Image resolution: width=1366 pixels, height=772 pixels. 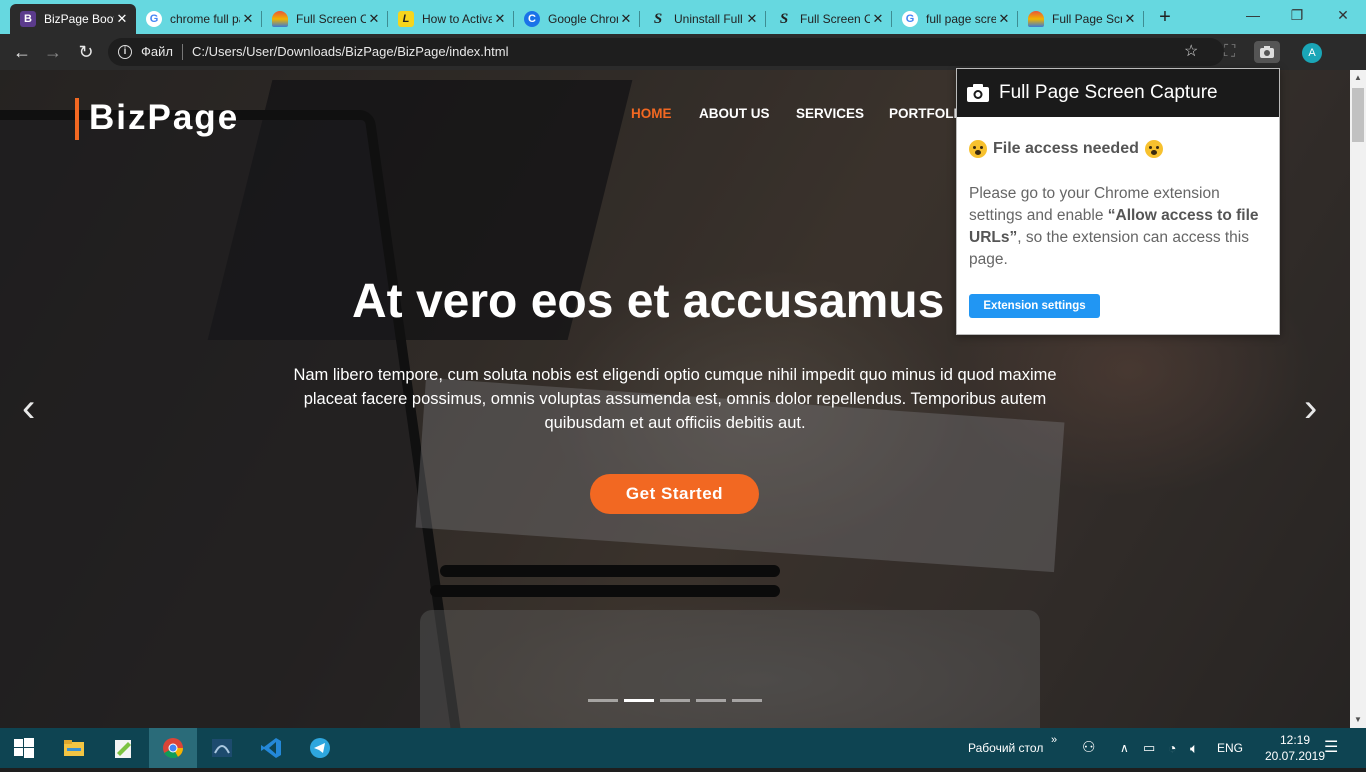 I want to click on camera-icon, so click(x=978, y=93).